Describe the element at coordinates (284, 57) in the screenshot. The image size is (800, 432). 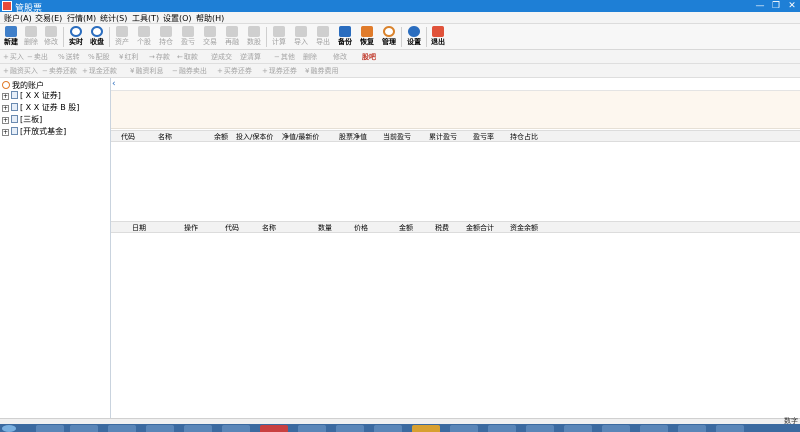
I see `other-button: −其他` at that location.